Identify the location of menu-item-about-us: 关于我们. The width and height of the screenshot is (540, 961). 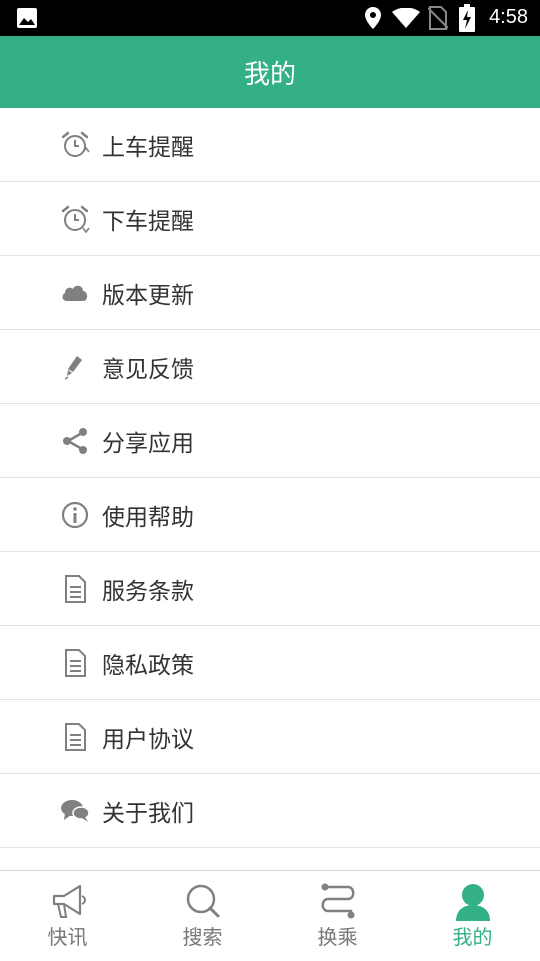
(270, 811).